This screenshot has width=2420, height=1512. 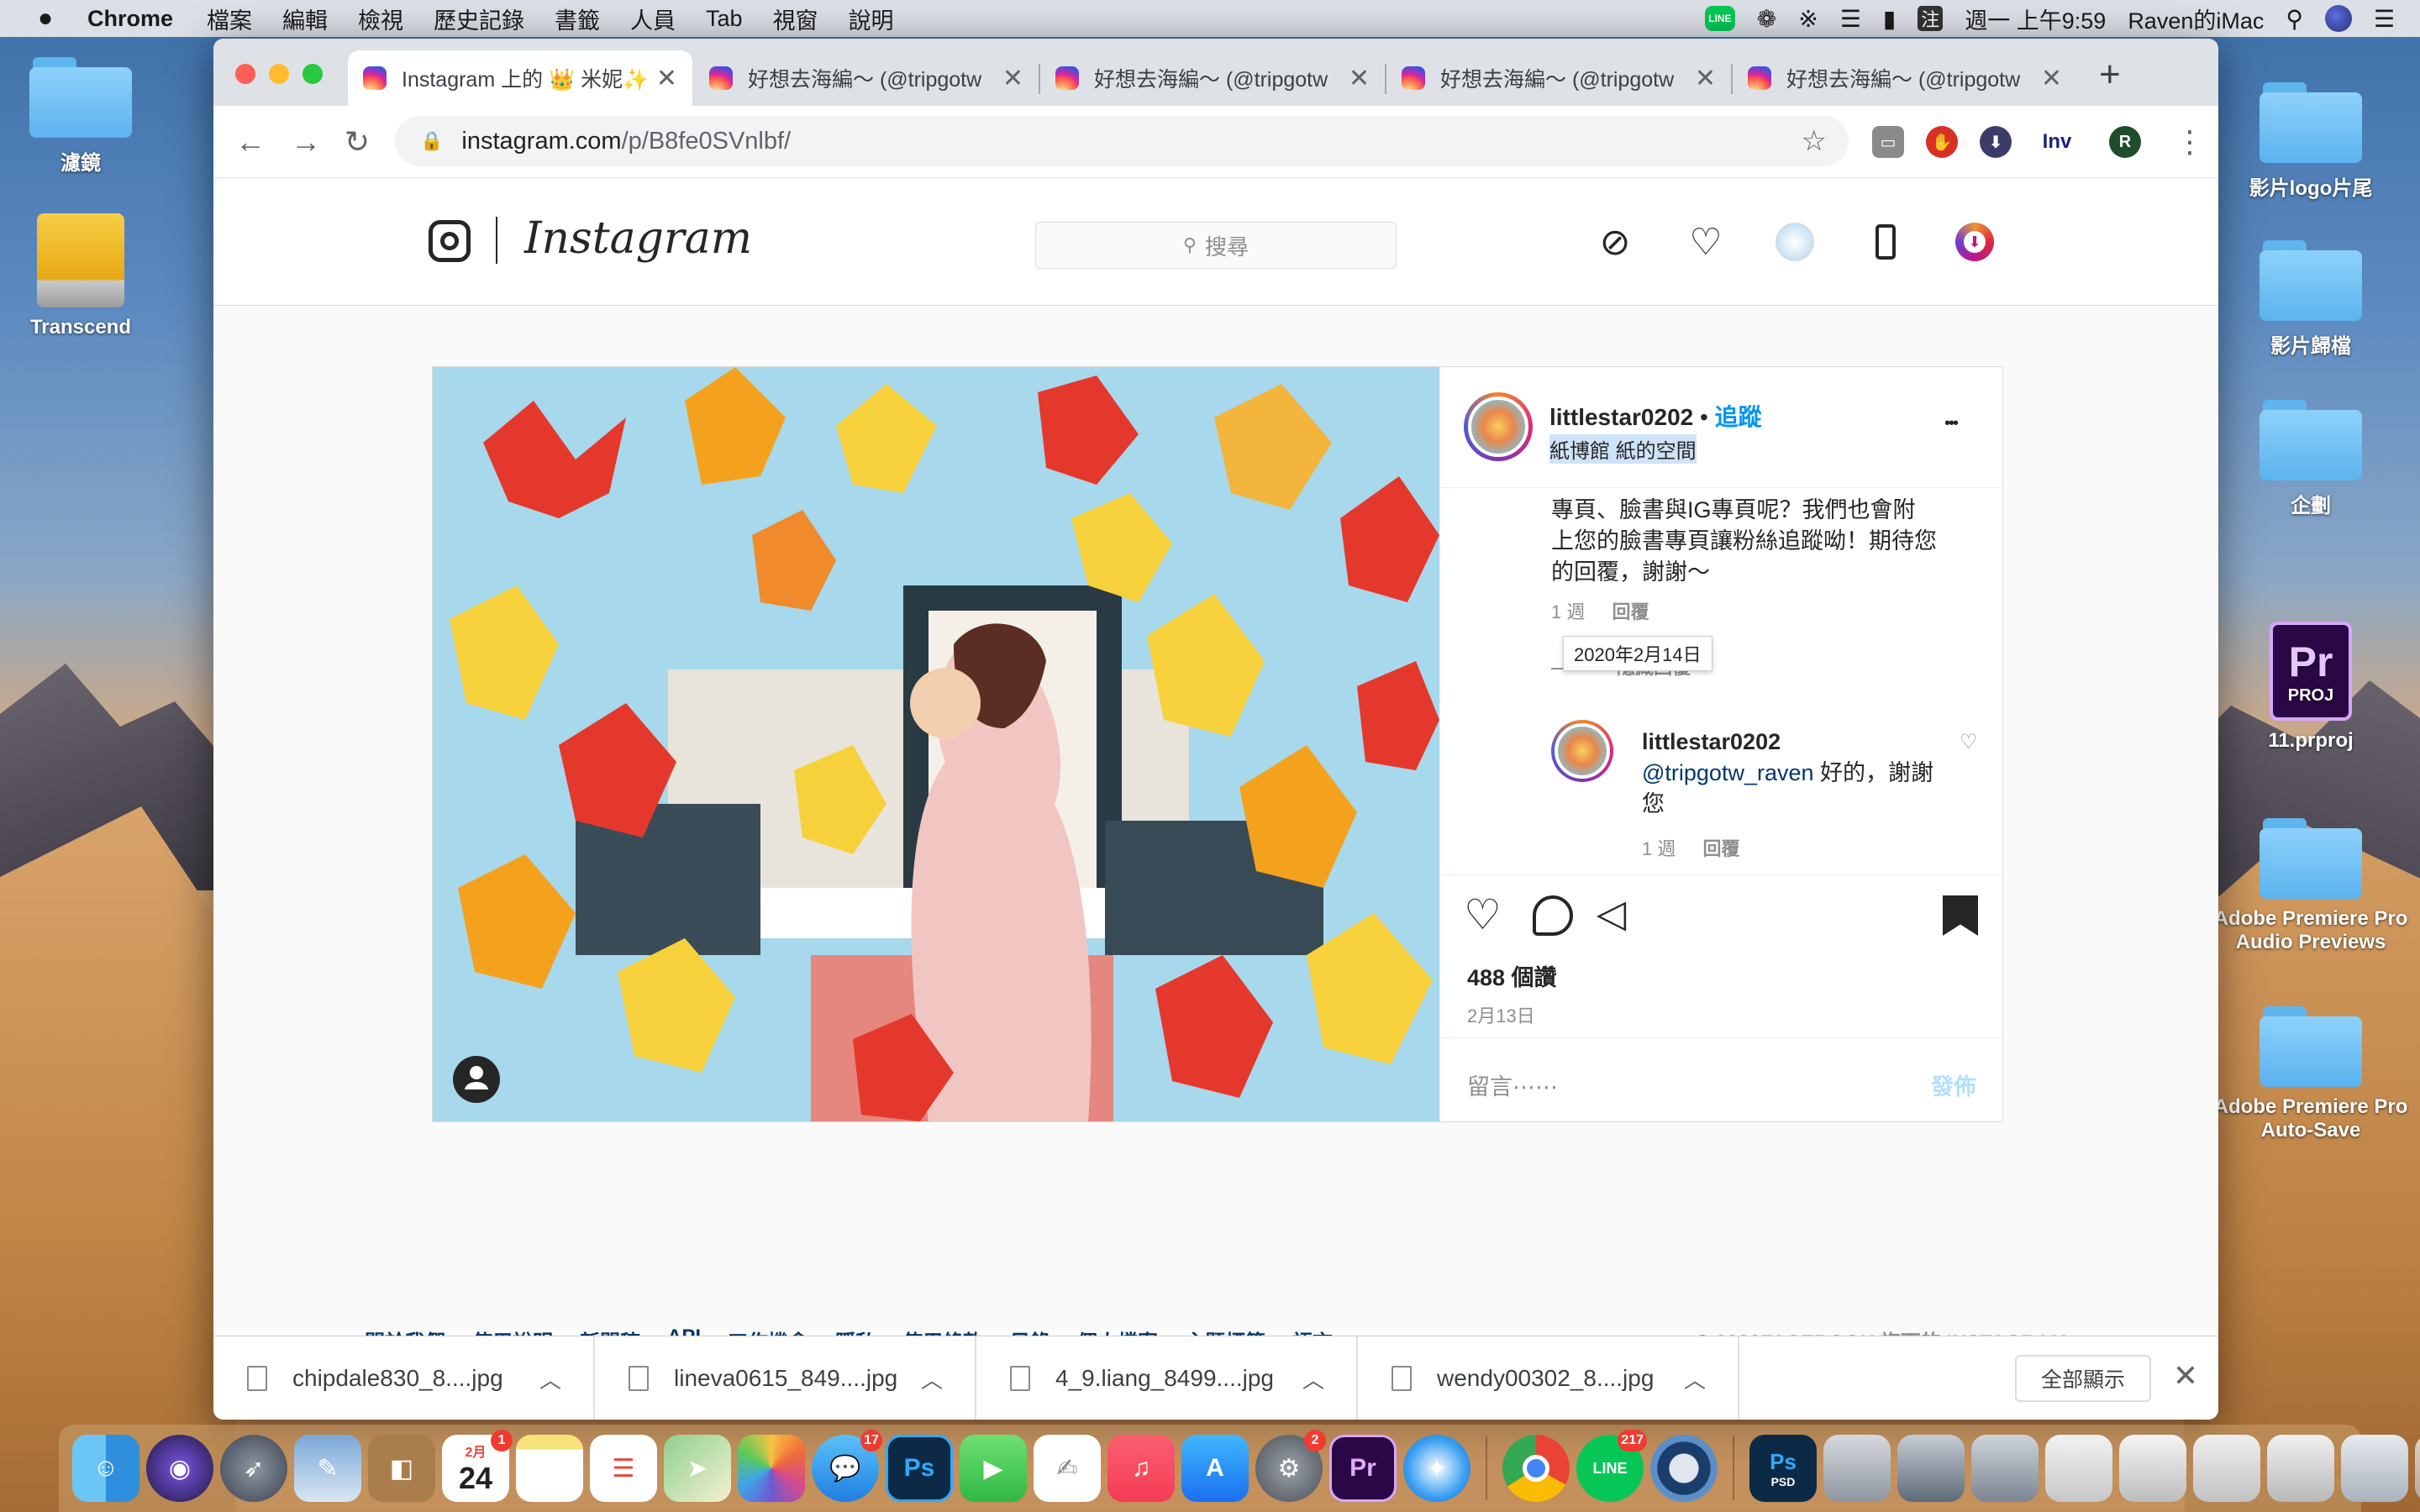 I want to click on comment-like-heart-icon: ♡, so click(x=1969, y=742).